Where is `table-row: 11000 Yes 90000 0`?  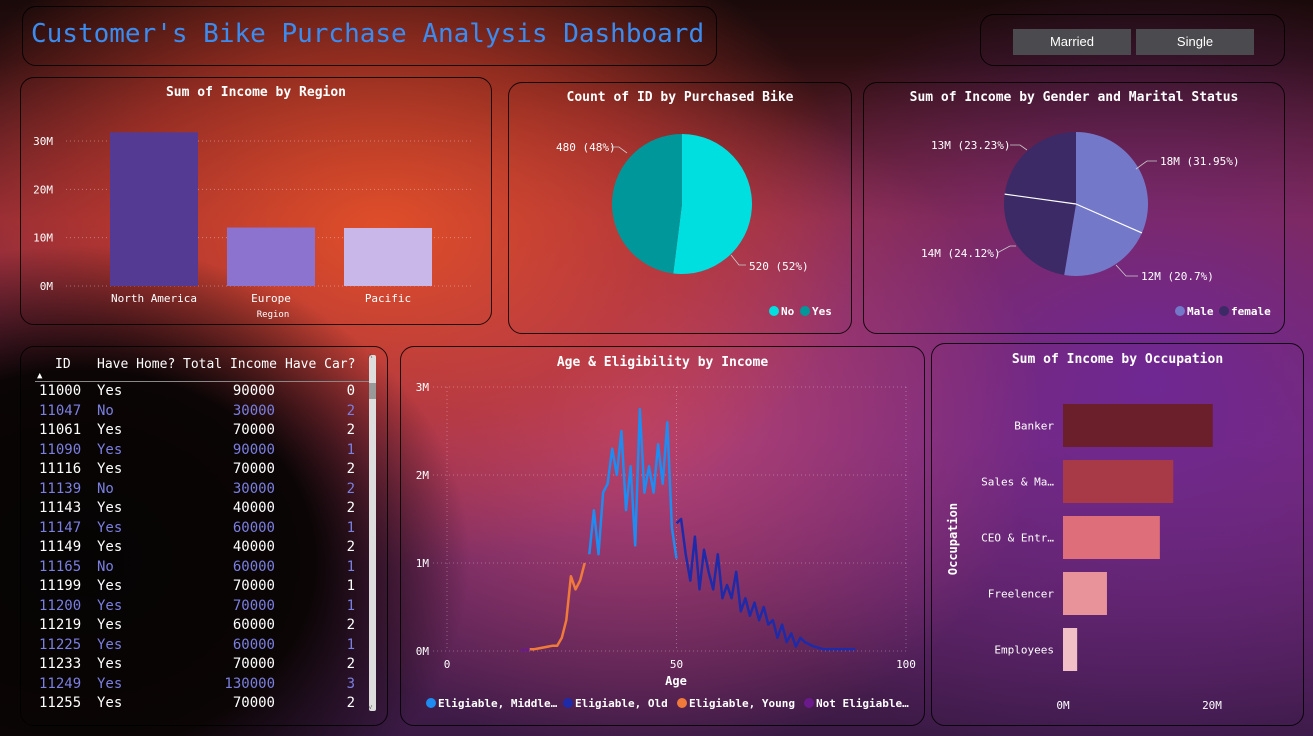
table-row: 11000 Yes 90000 0 is located at coordinates (209, 393).